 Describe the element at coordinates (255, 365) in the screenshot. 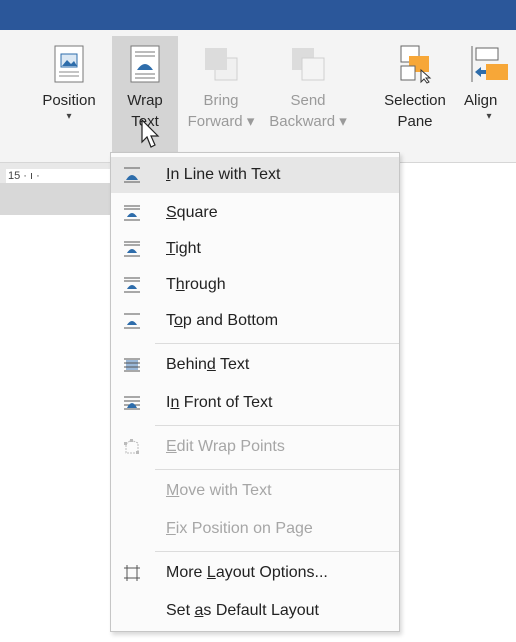

I see `menu-item-behind-text: Behind Text` at that location.